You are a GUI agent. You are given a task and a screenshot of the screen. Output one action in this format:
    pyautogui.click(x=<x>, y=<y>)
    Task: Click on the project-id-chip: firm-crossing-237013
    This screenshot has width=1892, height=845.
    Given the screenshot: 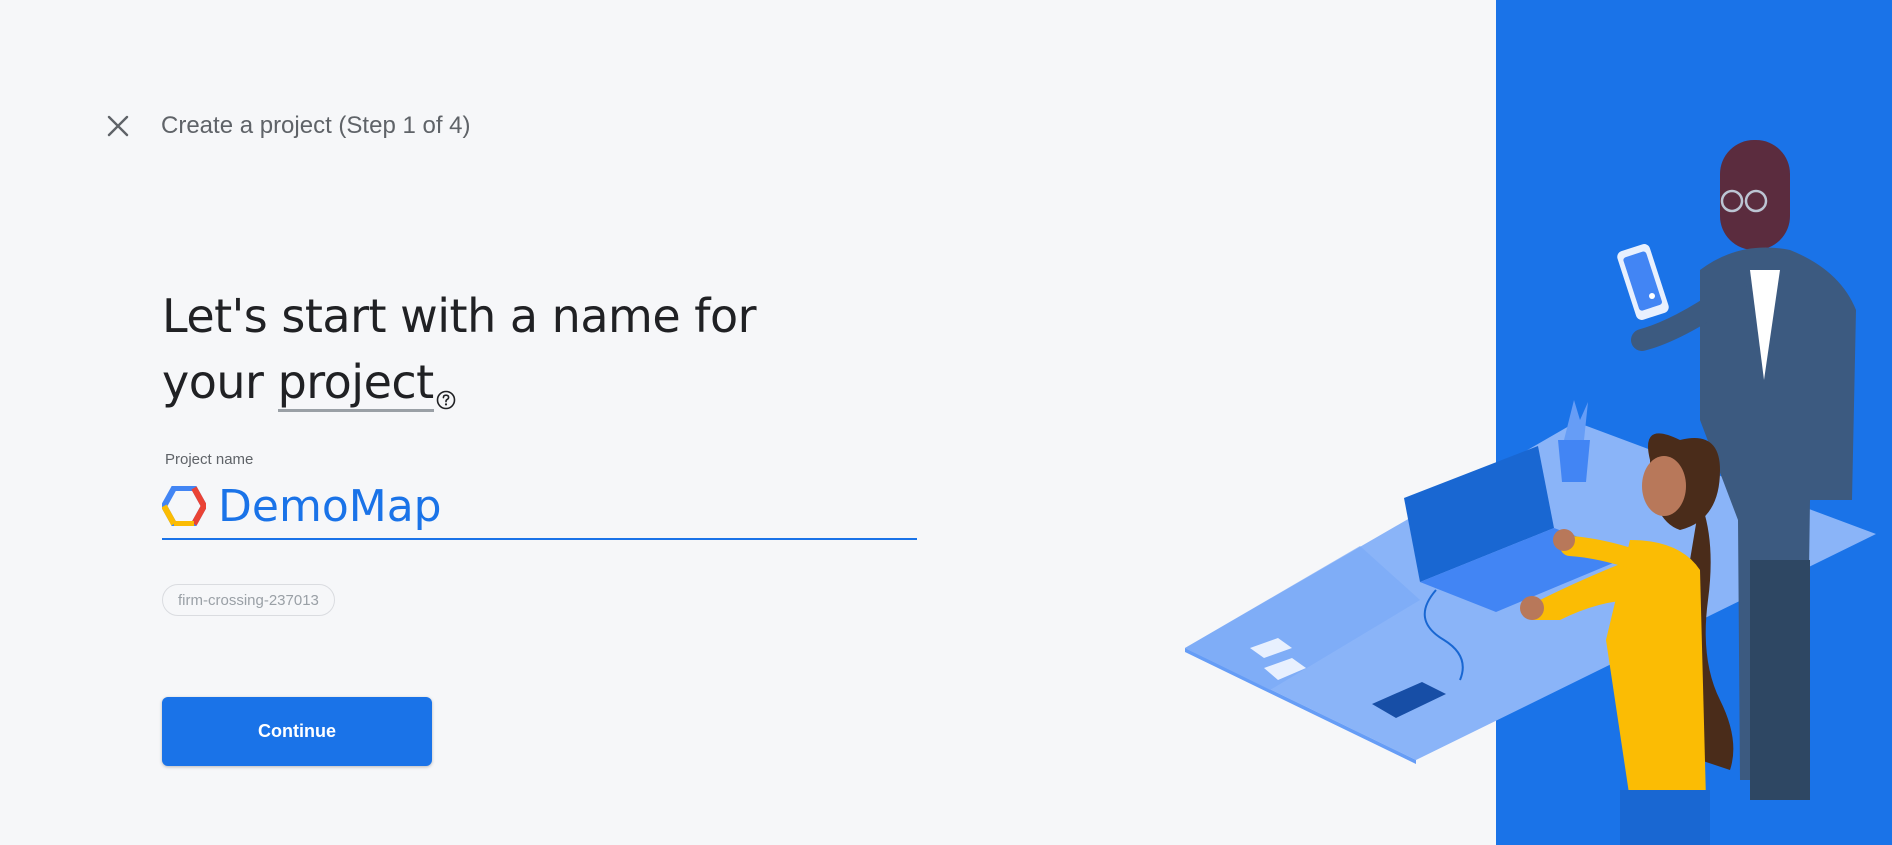 What is the action you would take?
    pyautogui.click(x=248, y=600)
    